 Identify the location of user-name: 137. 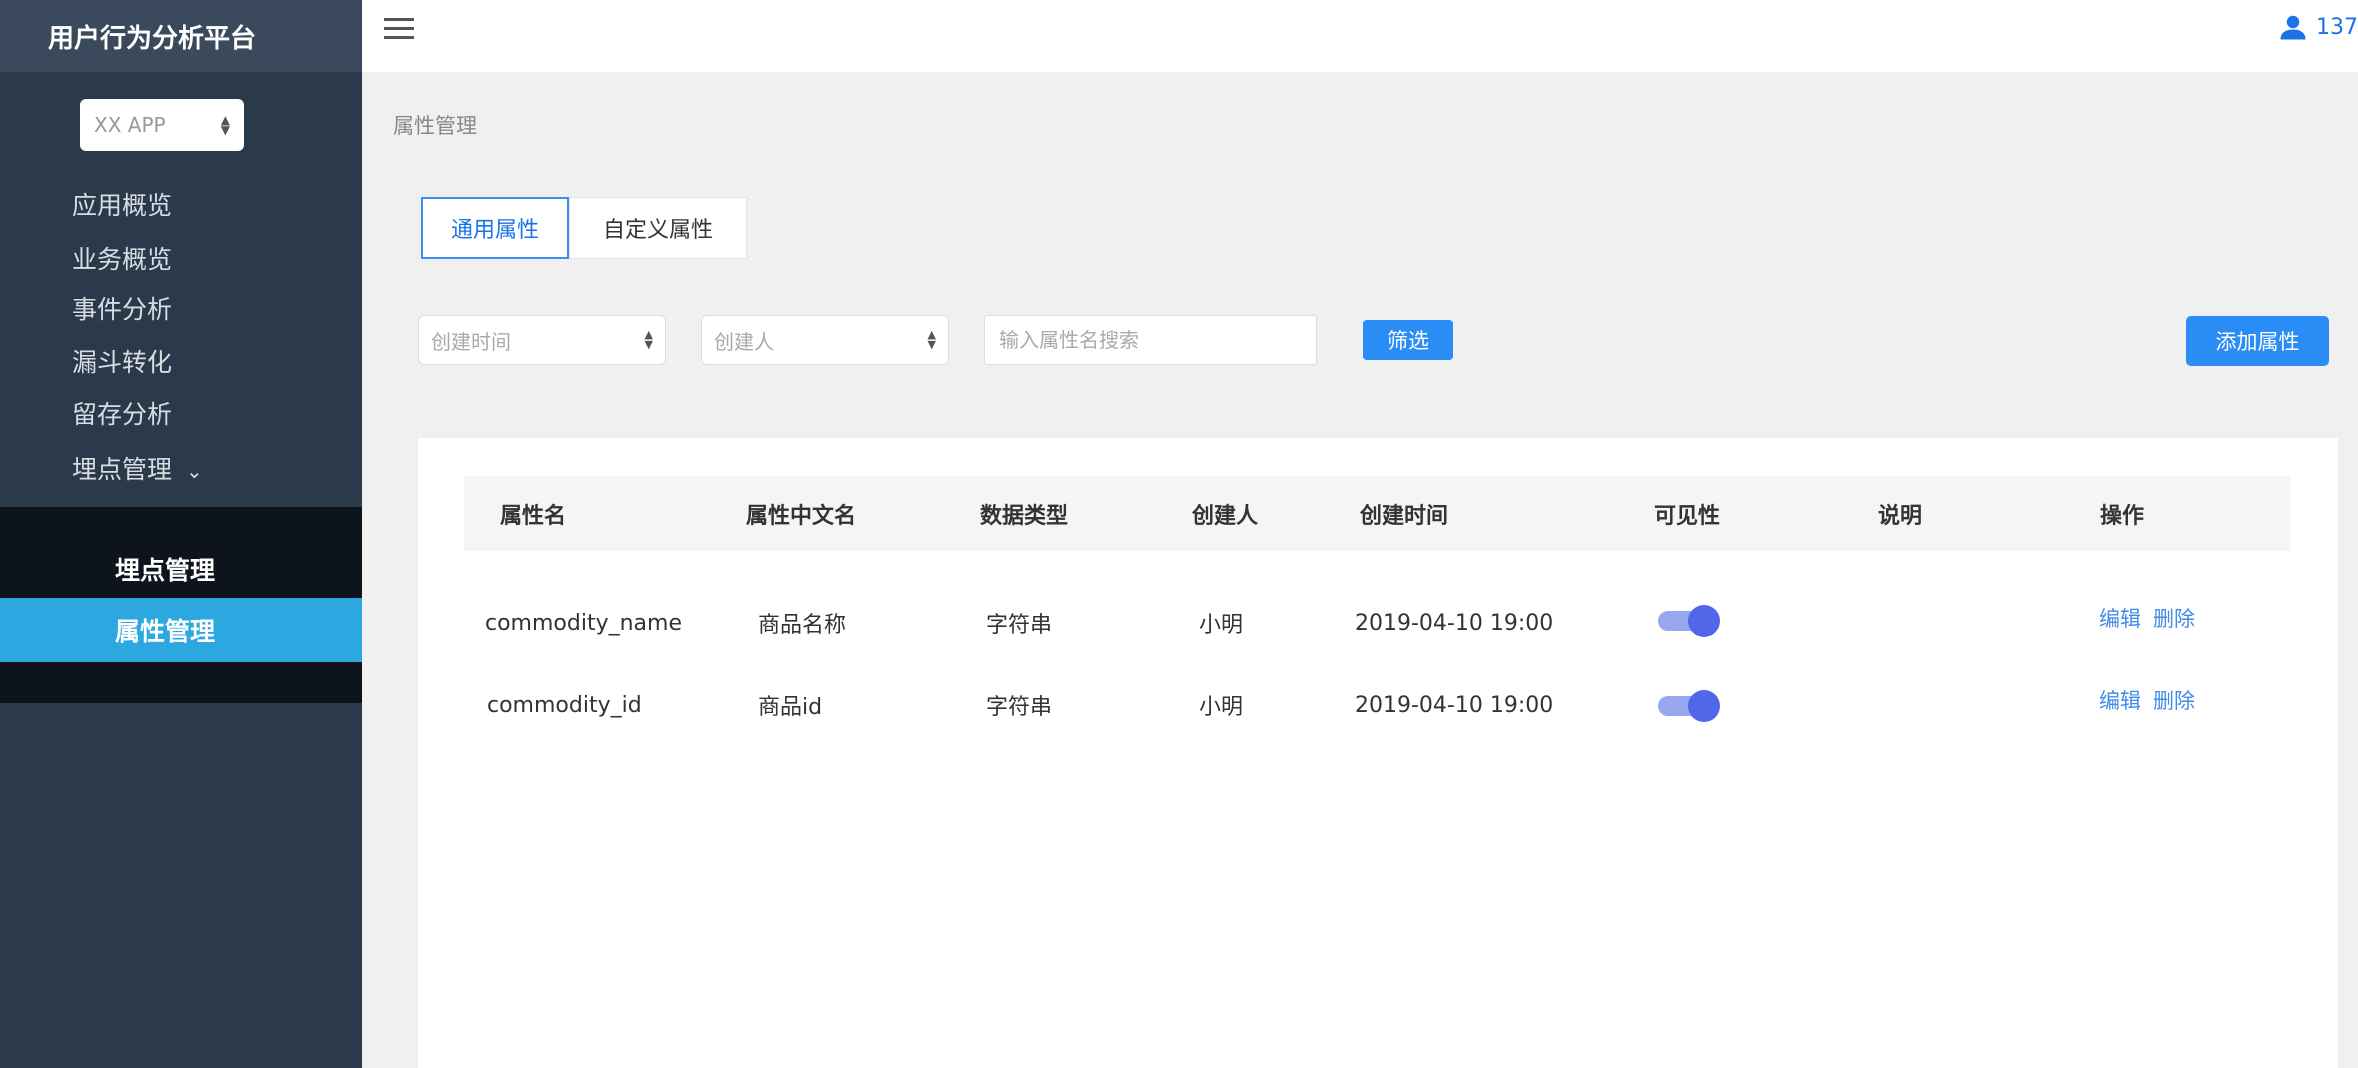
(2337, 27).